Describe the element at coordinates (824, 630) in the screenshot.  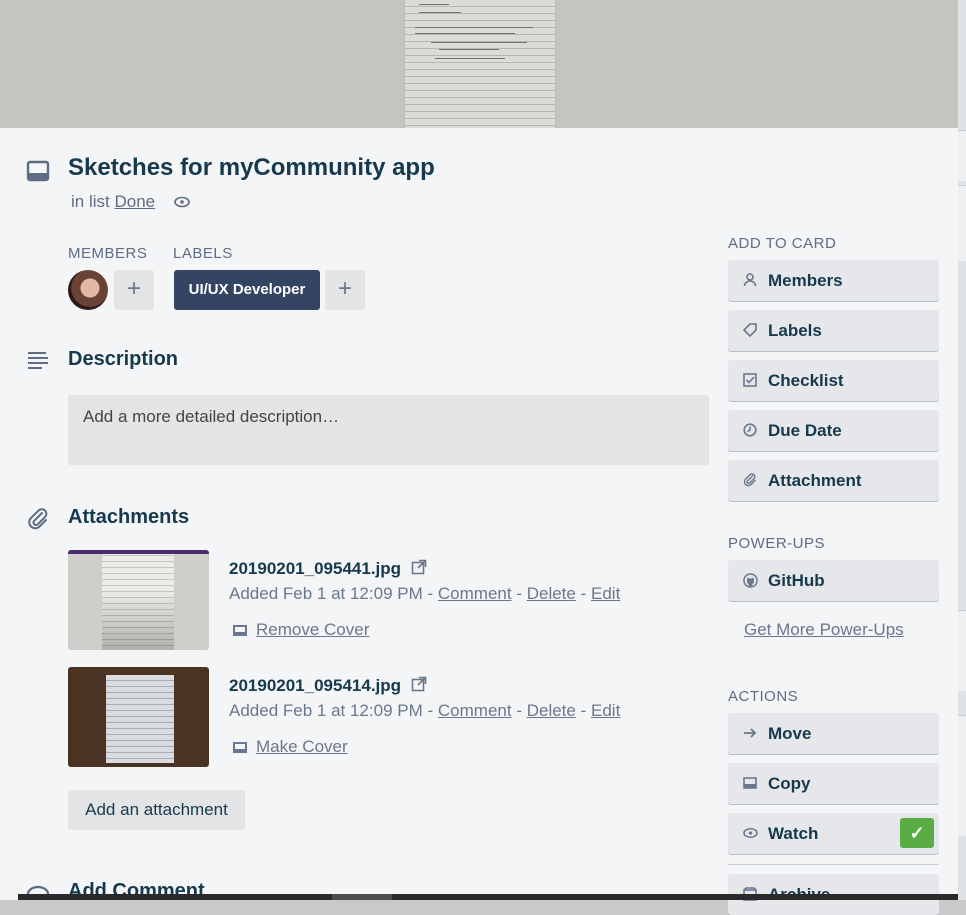
I see `get-more-power-ups-link: Get More Power-Ups` at that location.